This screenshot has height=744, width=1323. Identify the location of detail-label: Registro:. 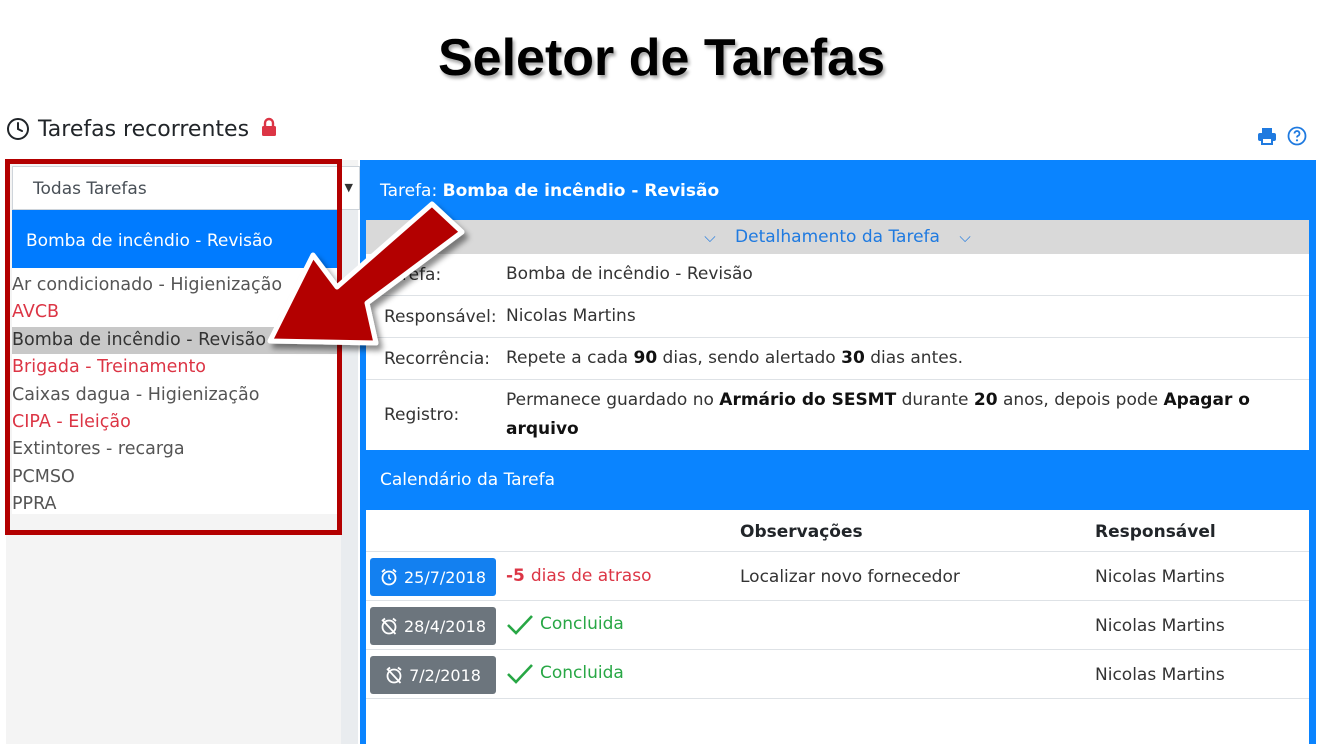
(422, 415).